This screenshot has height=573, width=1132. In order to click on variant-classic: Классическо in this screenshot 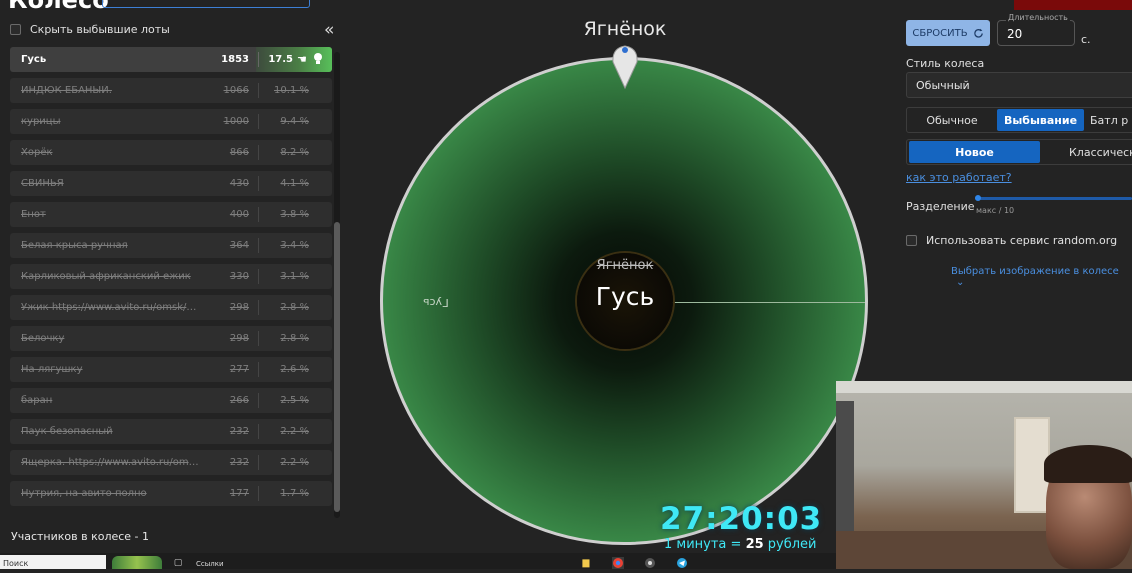, I will do `click(1100, 152)`.